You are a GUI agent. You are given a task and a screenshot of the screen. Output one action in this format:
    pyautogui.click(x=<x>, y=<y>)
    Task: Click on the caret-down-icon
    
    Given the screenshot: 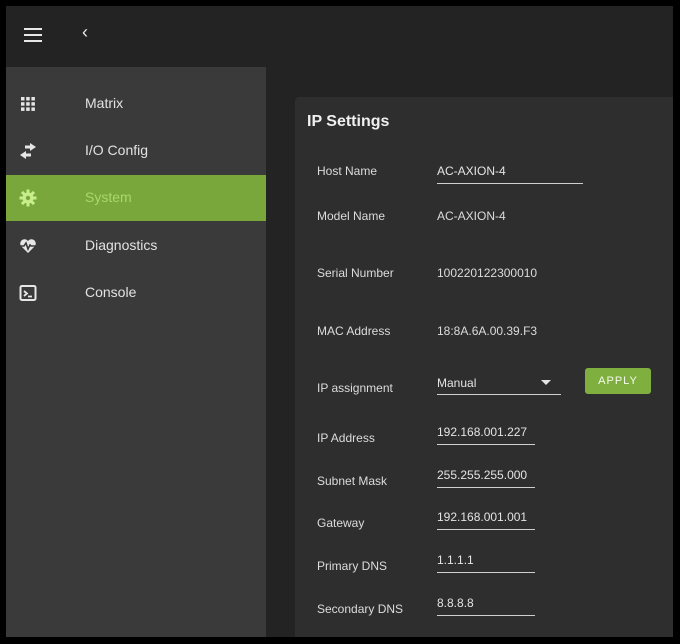 What is the action you would take?
    pyautogui.click(x=546, y=382)
    